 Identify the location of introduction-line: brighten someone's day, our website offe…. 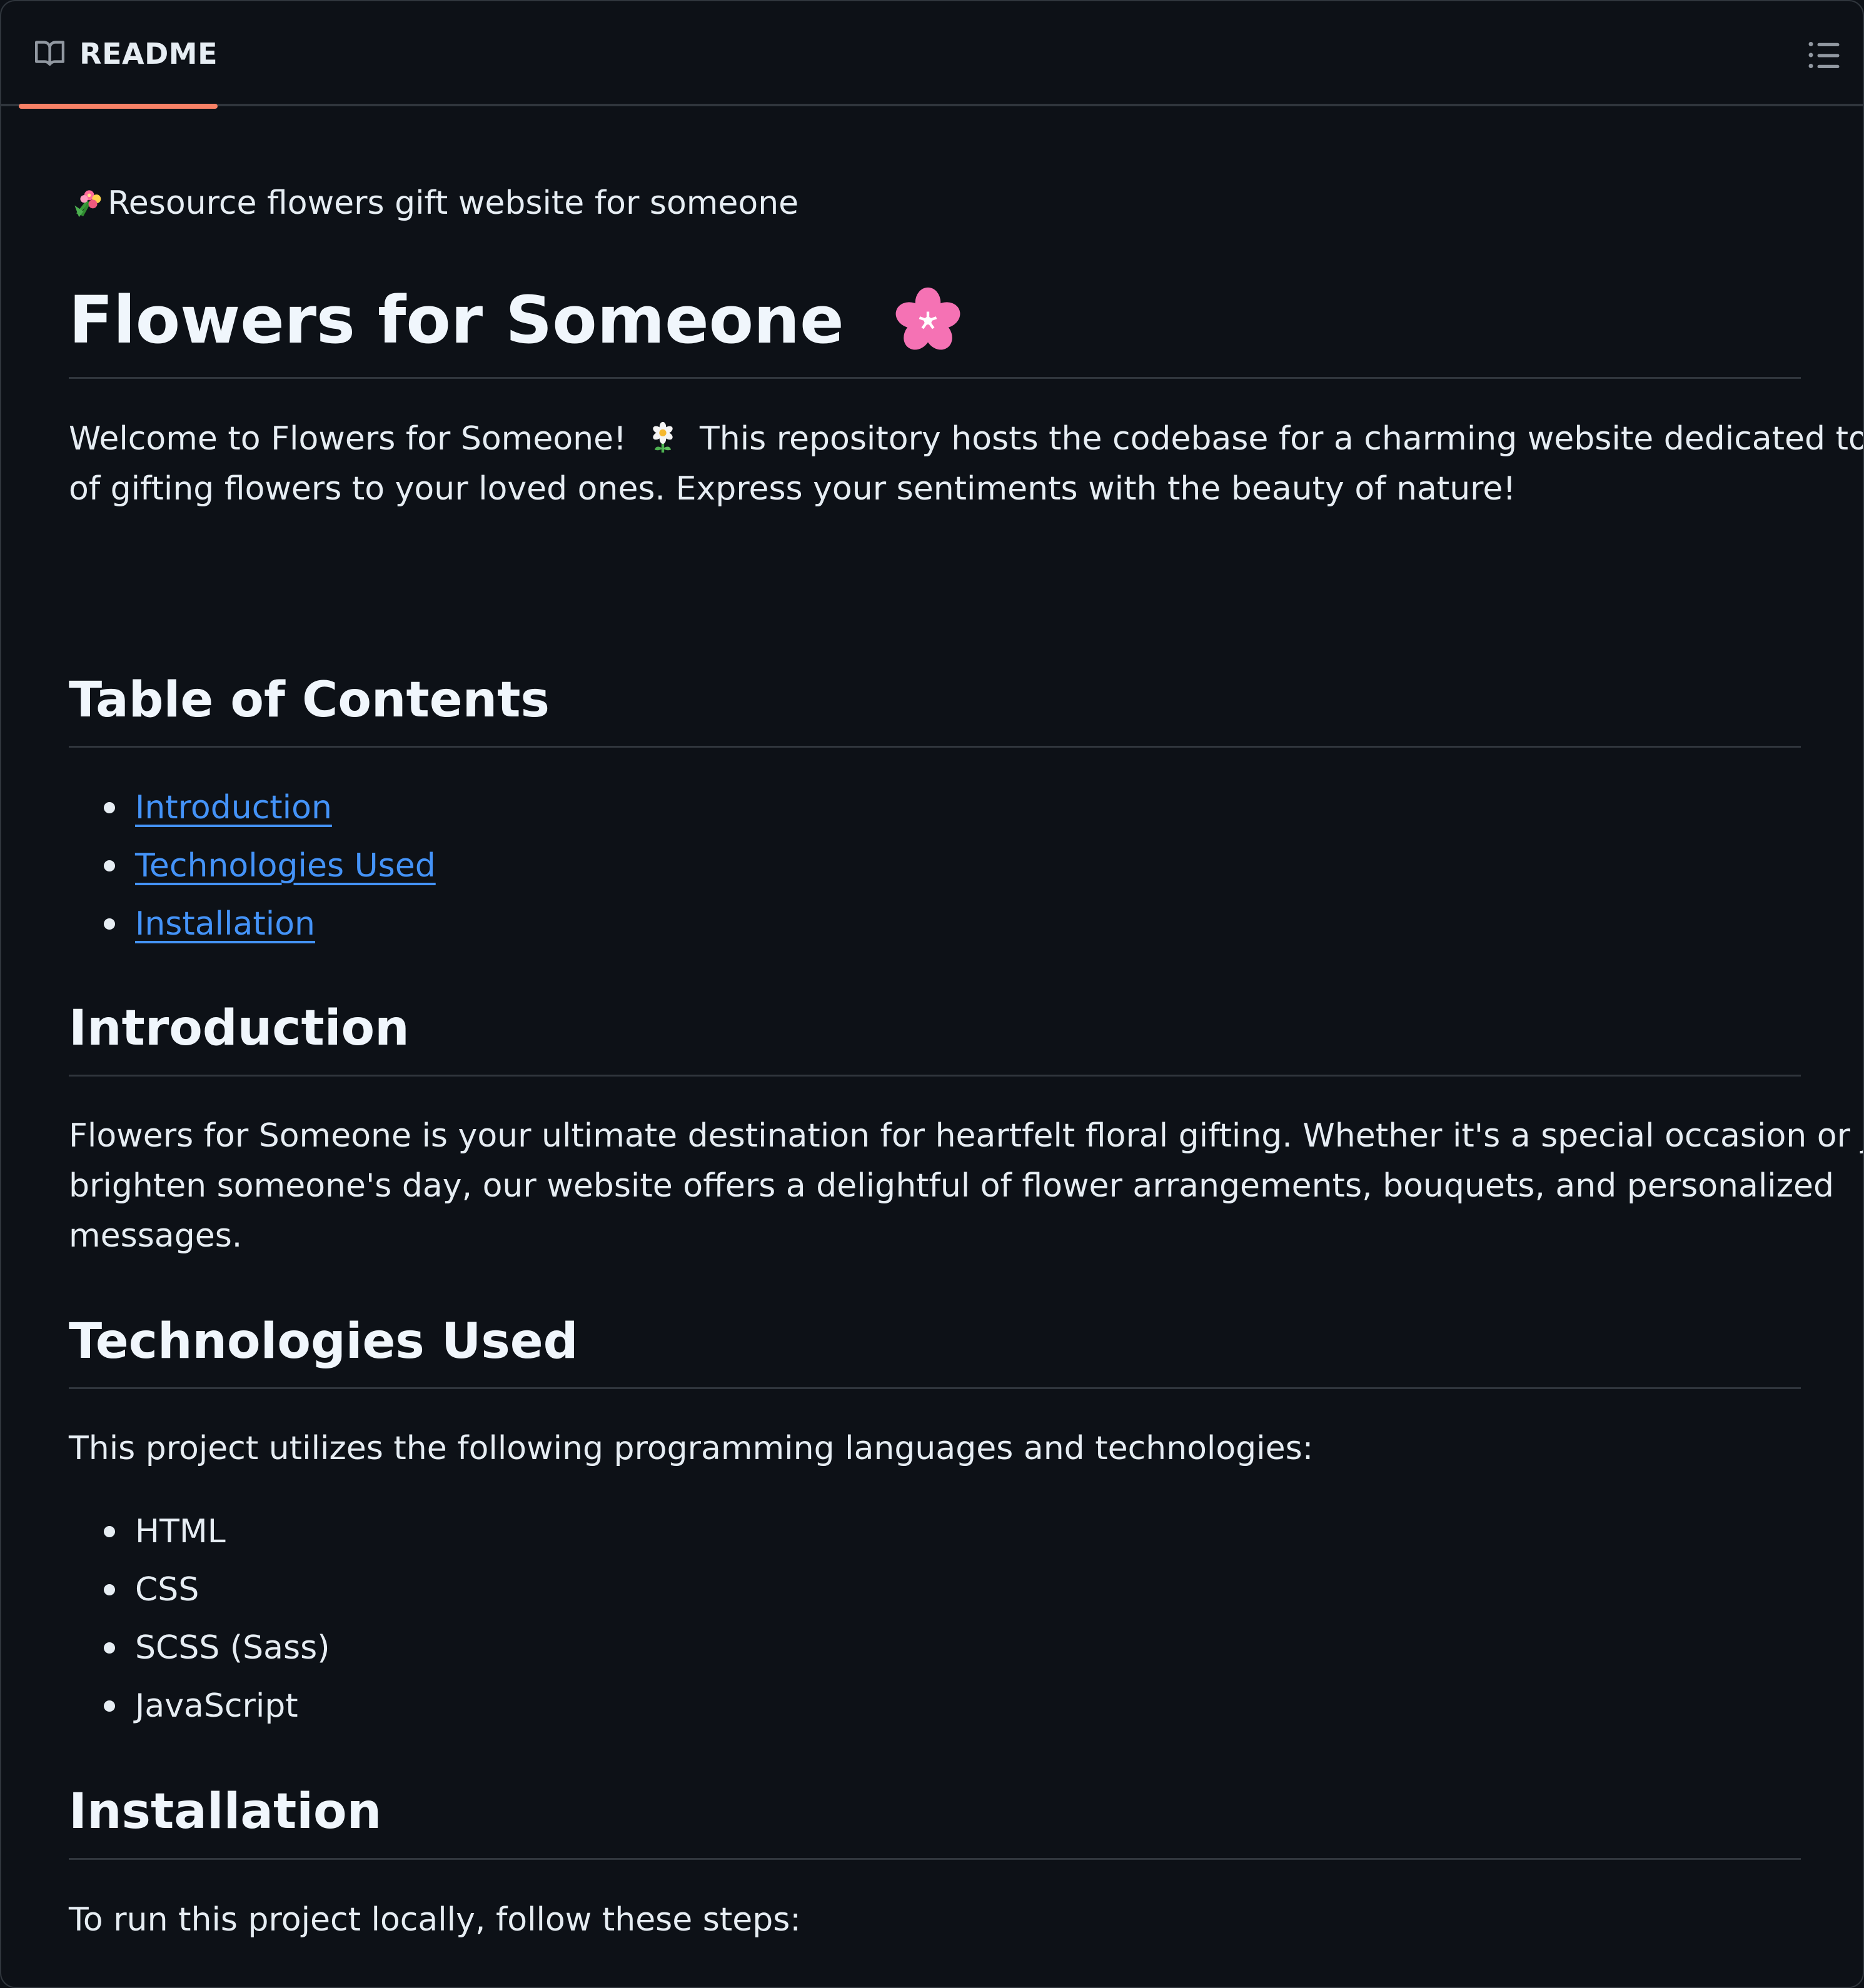
(952, 1186).